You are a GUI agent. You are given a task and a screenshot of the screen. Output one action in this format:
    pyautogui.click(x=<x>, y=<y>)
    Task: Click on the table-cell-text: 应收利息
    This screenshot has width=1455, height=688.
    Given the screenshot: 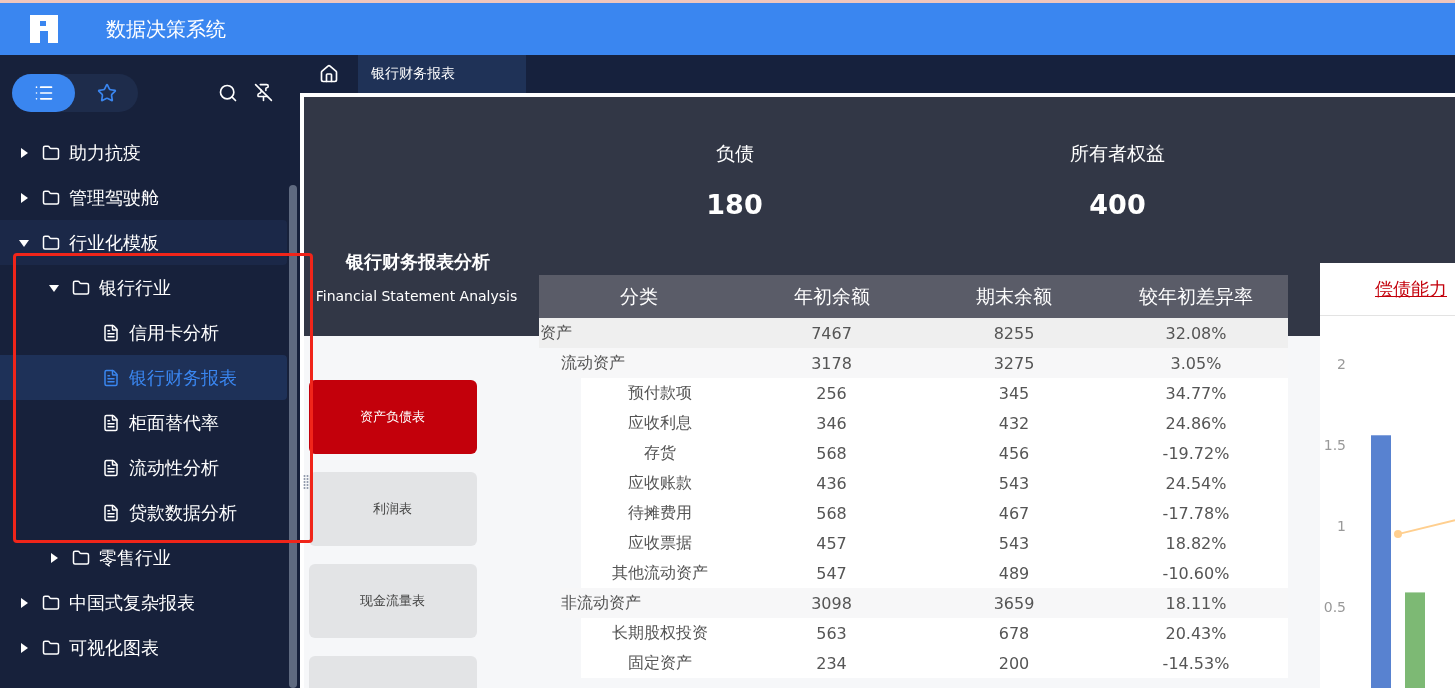 What is the action you would take?
    pyautogui.click(x=660, y=423)
    